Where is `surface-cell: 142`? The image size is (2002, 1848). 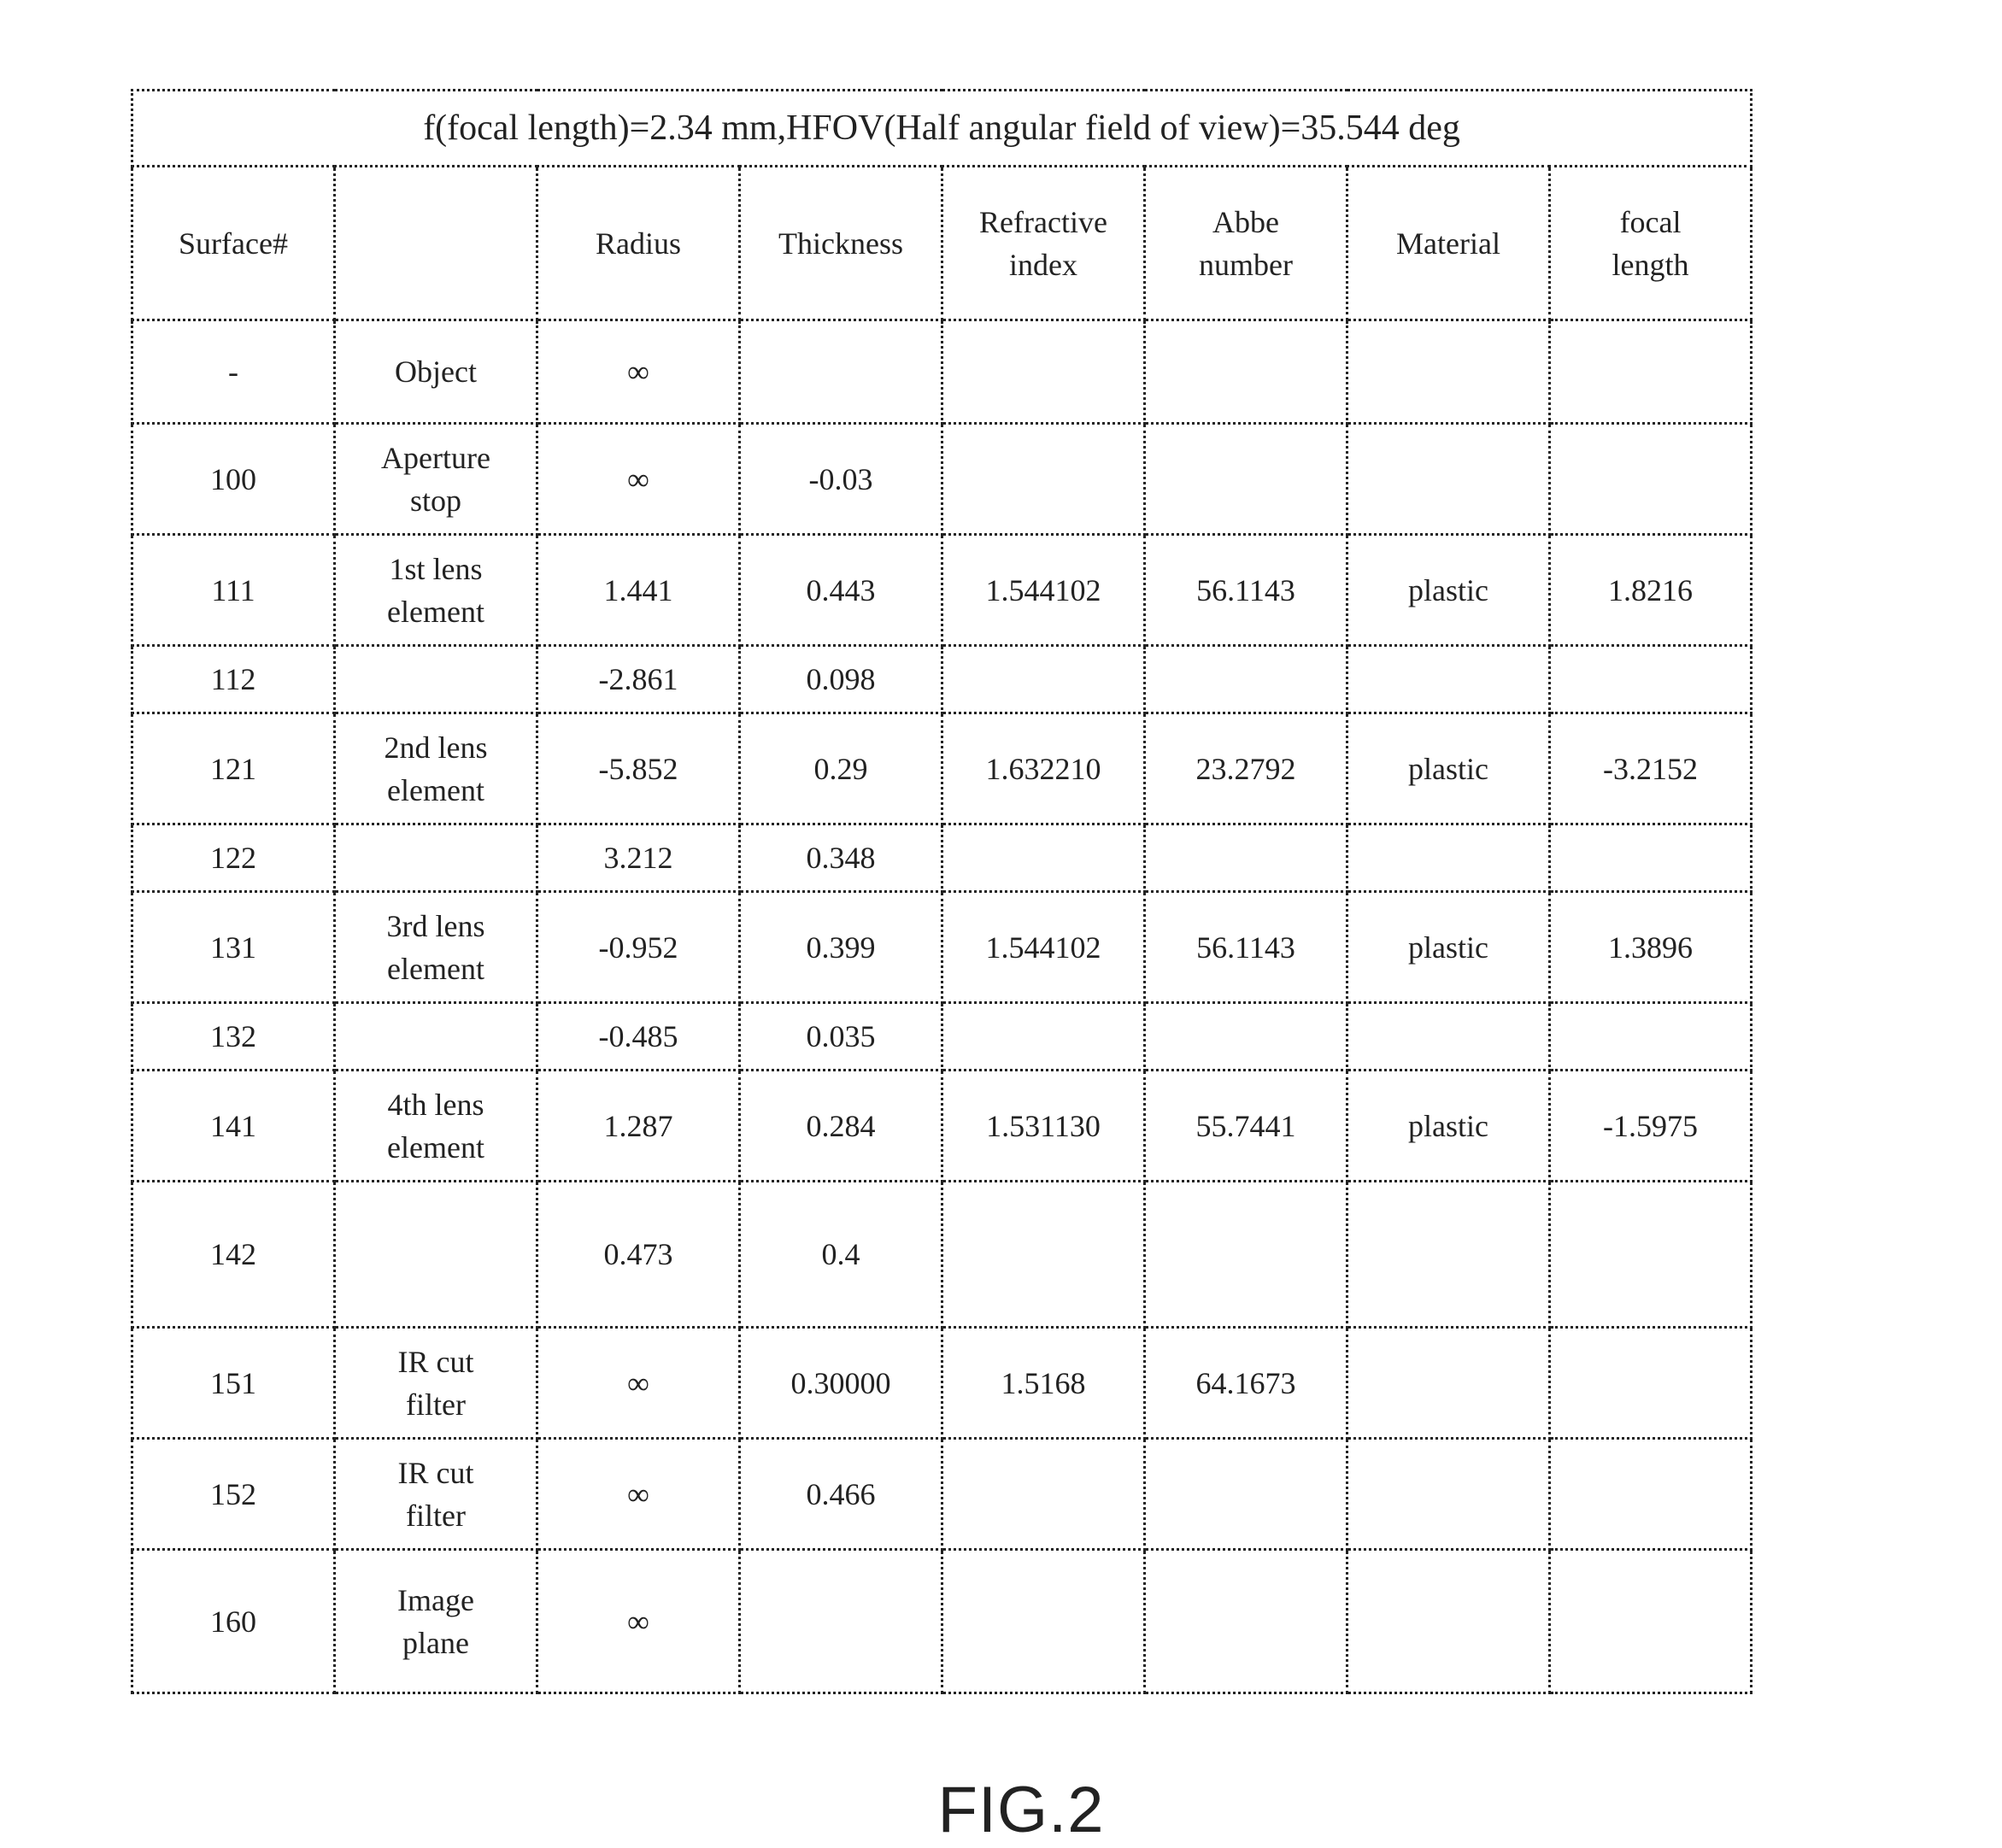 surface-cell: 142 is located at coordinates (234, 1254).